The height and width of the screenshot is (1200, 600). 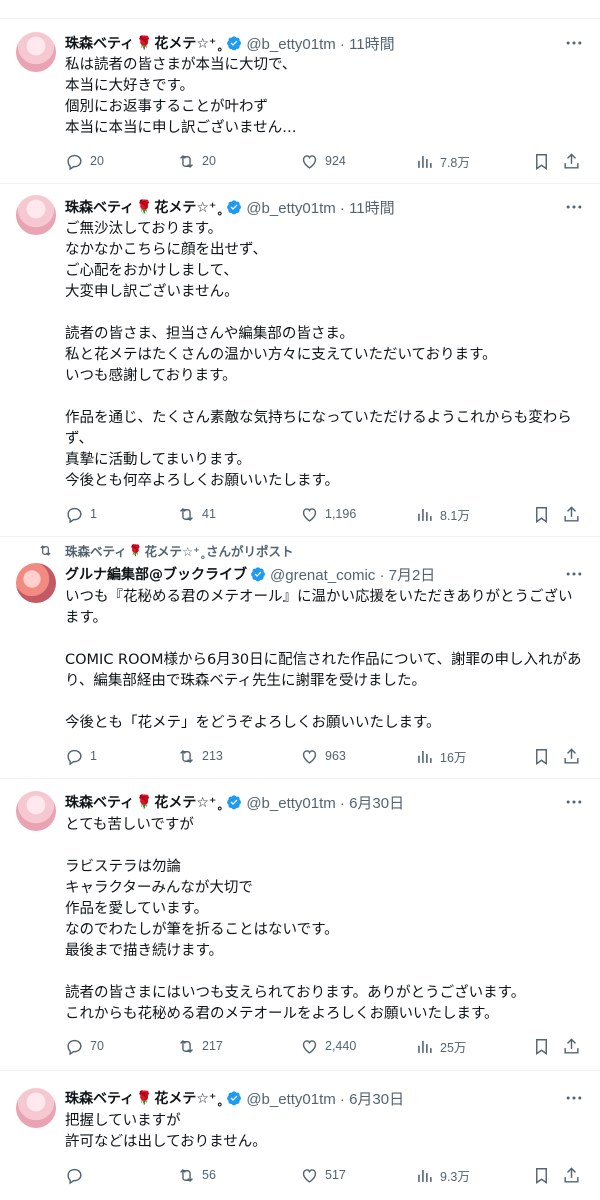 I want to click on views-button: 7.8万, so click(x=442, y=161).